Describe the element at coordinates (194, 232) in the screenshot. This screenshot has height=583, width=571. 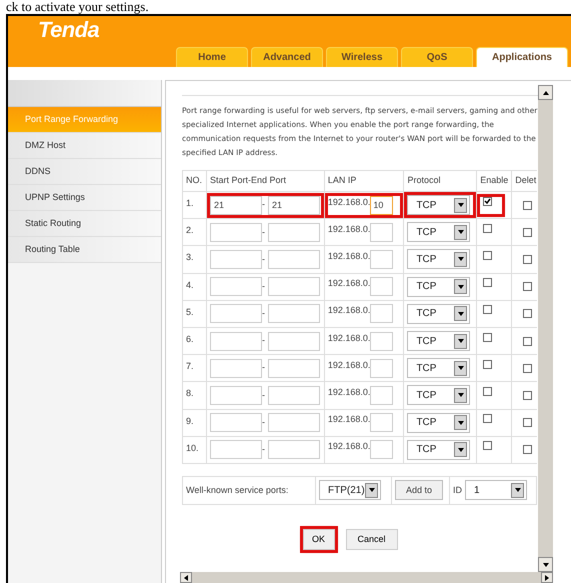
I see `row-number: 2.` at that location.